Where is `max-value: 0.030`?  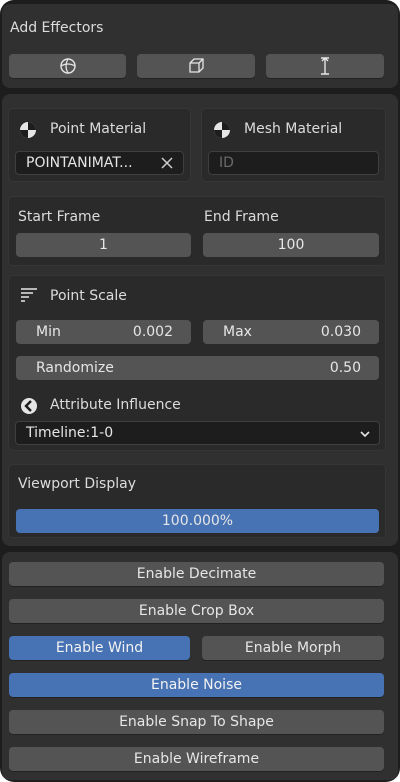
max-value: 0.030 is located at coordinates (340, 332).